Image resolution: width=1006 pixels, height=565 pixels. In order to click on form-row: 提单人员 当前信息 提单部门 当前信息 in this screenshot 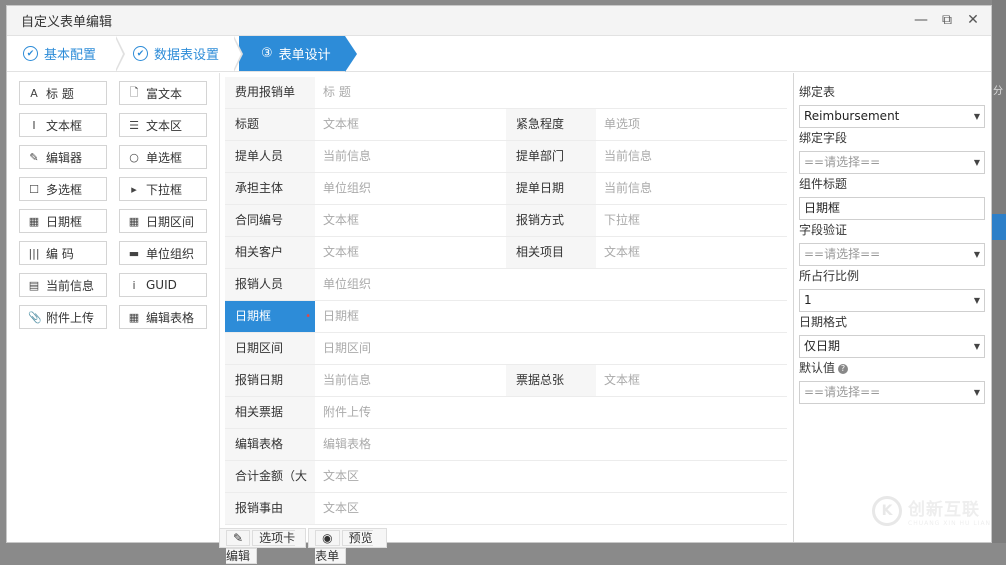, I will do `click(506, 157)`.